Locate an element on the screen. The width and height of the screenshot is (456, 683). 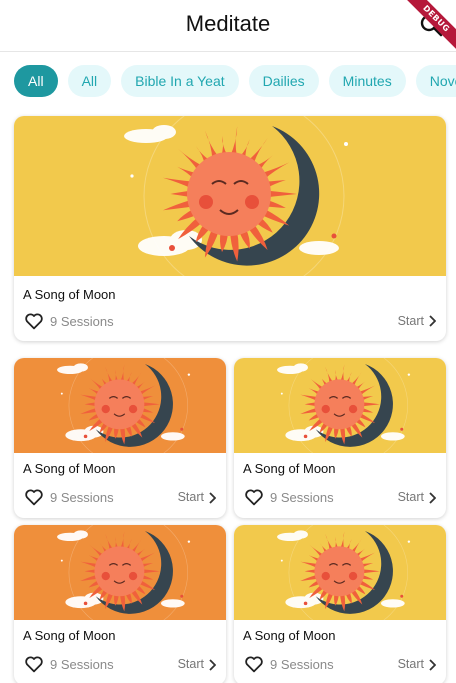
chip-minutes: Minutes is located at coordinates (367, 81).